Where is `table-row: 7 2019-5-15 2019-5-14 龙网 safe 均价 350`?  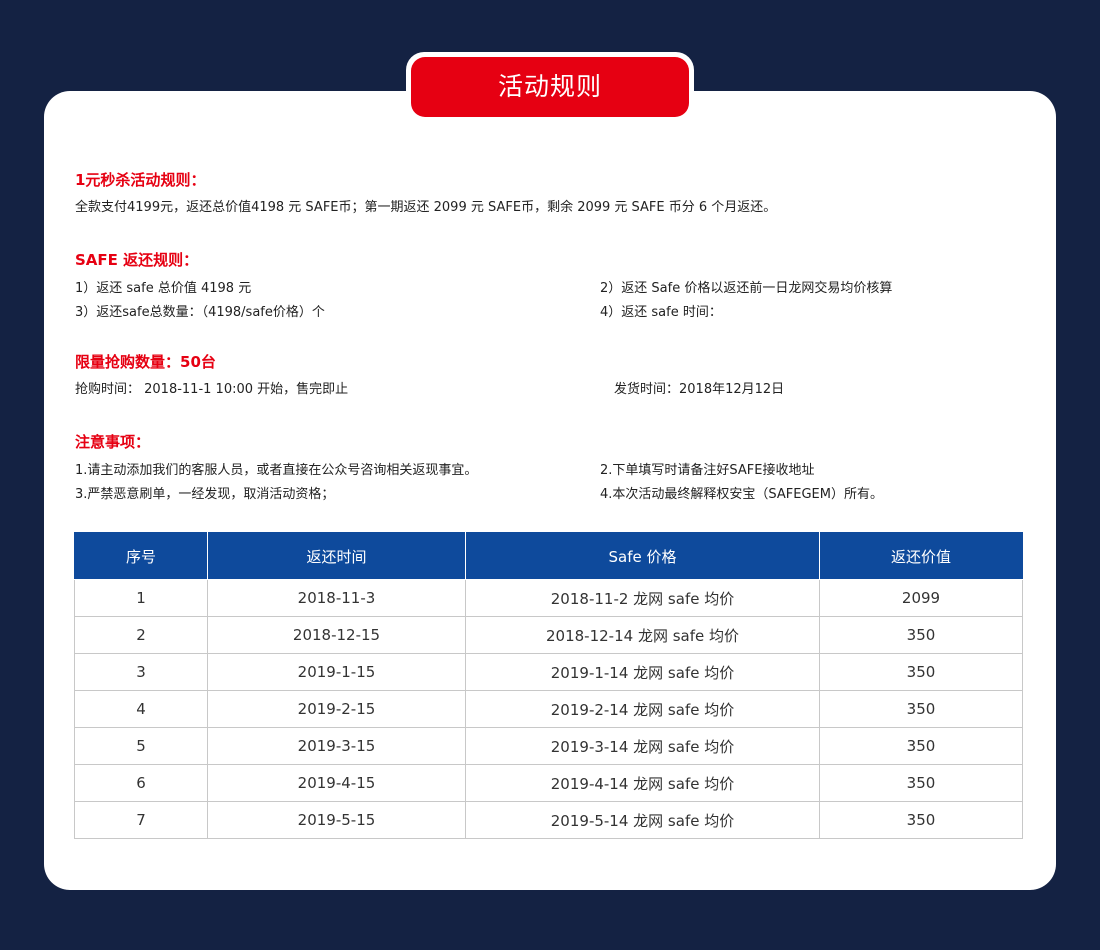 table-row: 7 2019-5-15 2019-5-14 龙网 safe 均价 350 is located at coordinates (548, 820).